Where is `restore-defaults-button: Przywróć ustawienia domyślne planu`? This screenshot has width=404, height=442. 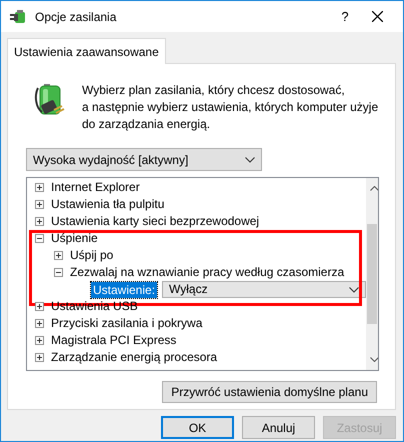 restore-defaults-button: Przywróć ustawienia domyślne planu is located at coordinates (269, 392).